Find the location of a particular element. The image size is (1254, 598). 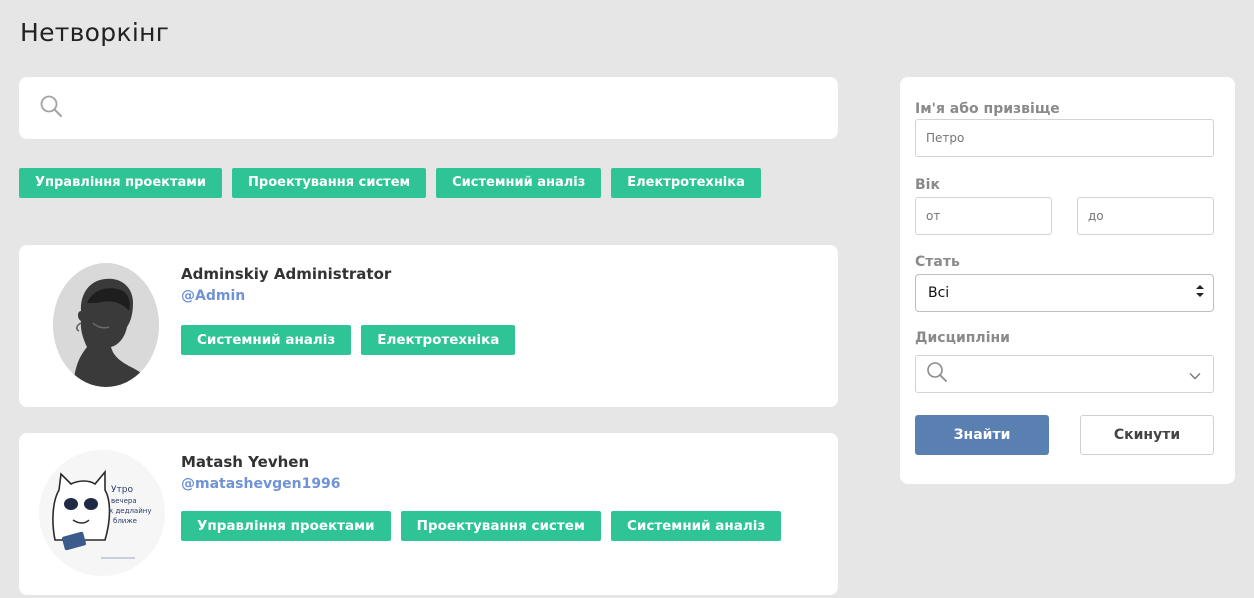

person-tag-list: Системний аналіз Електротехніка is located at coordinates (348, 340).